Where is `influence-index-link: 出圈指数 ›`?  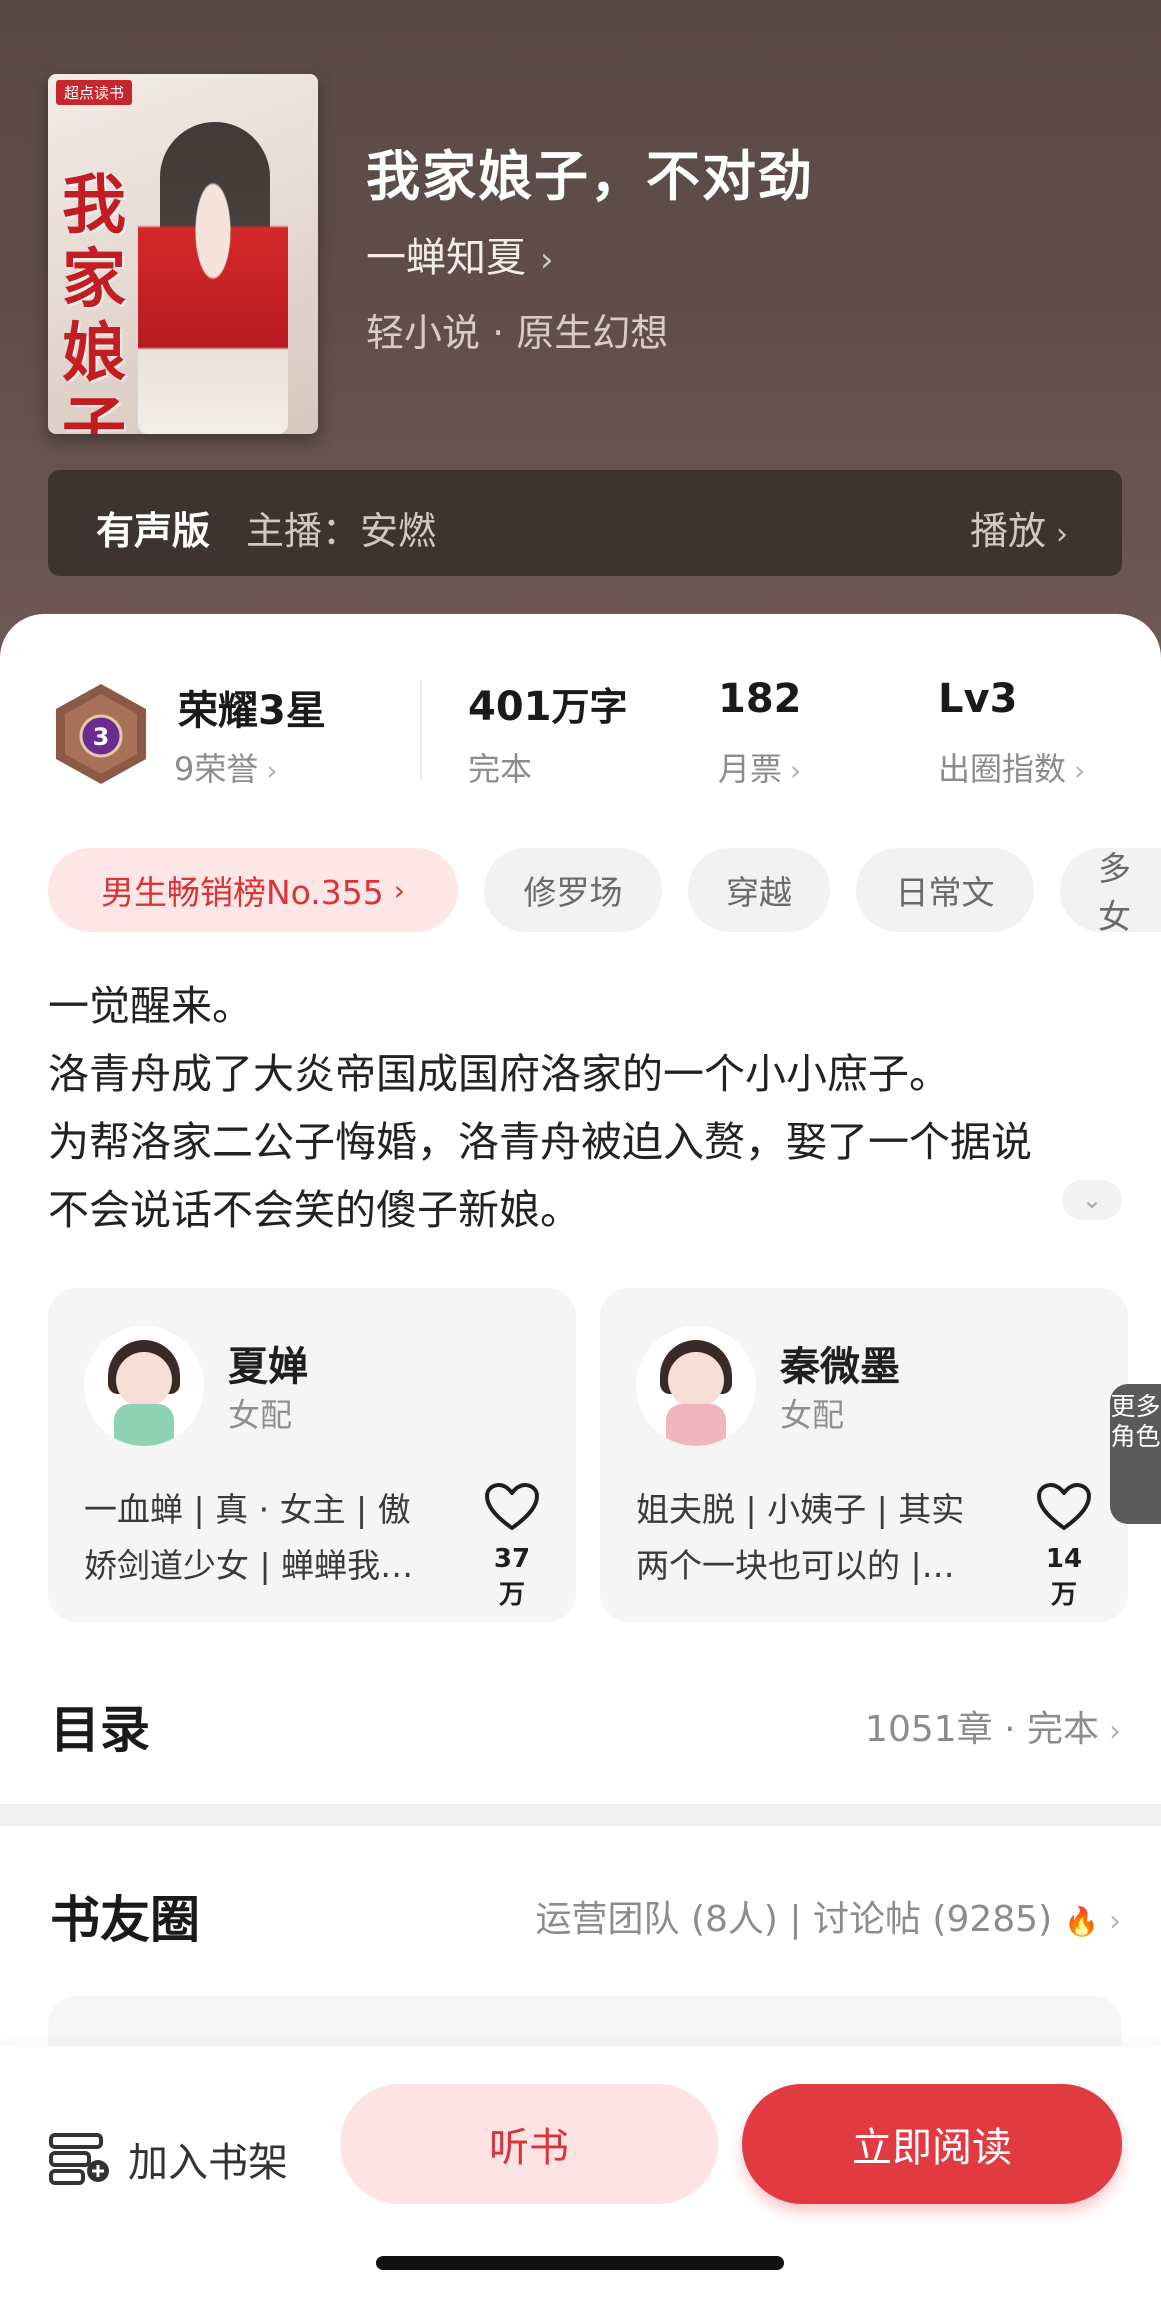 influence-index-link: 出圈指数 › is located at coordinates (1011, 767).